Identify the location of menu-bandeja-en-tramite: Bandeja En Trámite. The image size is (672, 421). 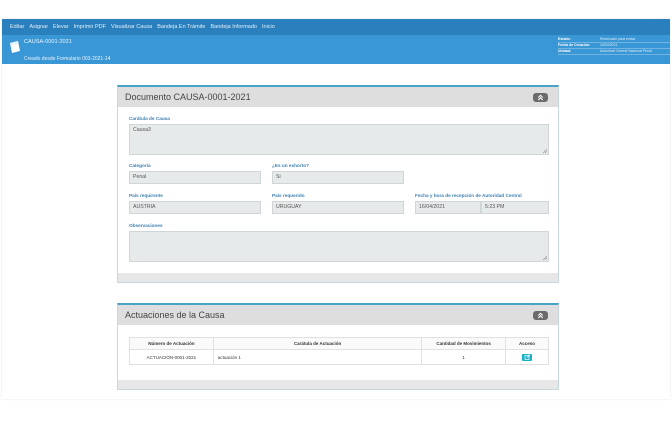
(181, 27).